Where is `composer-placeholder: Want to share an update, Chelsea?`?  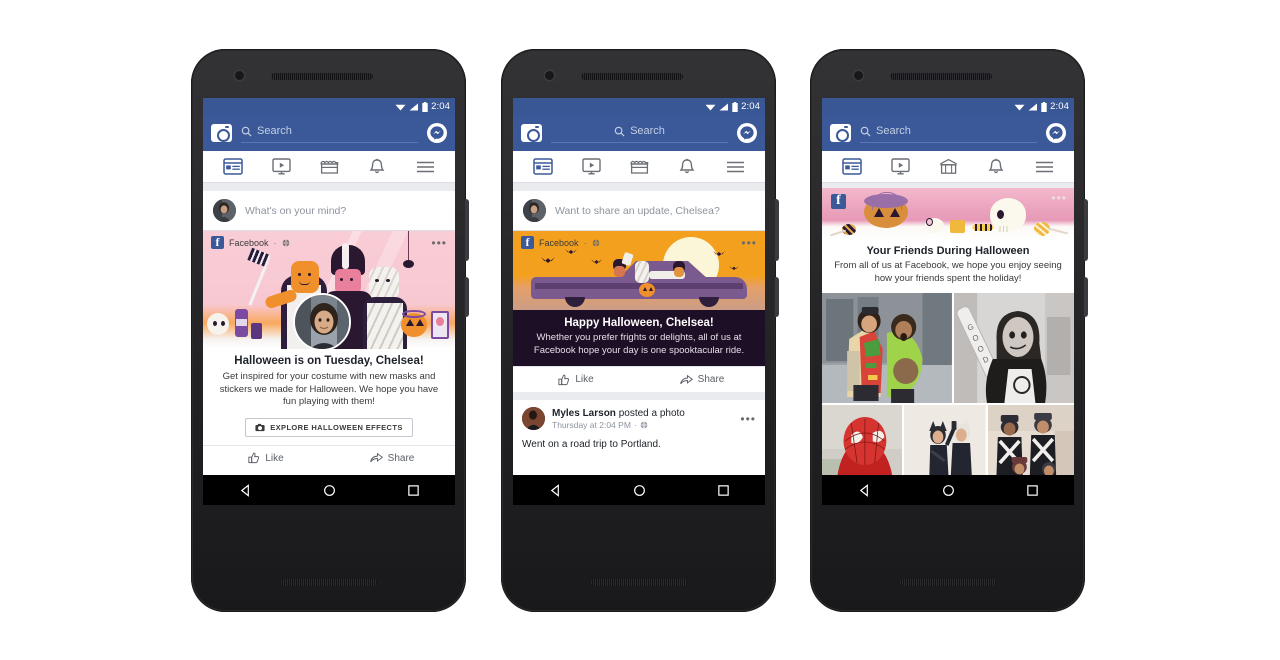
composer-placeholder: Want to share an update, Chelsea? is located at coordinates (637, 210).